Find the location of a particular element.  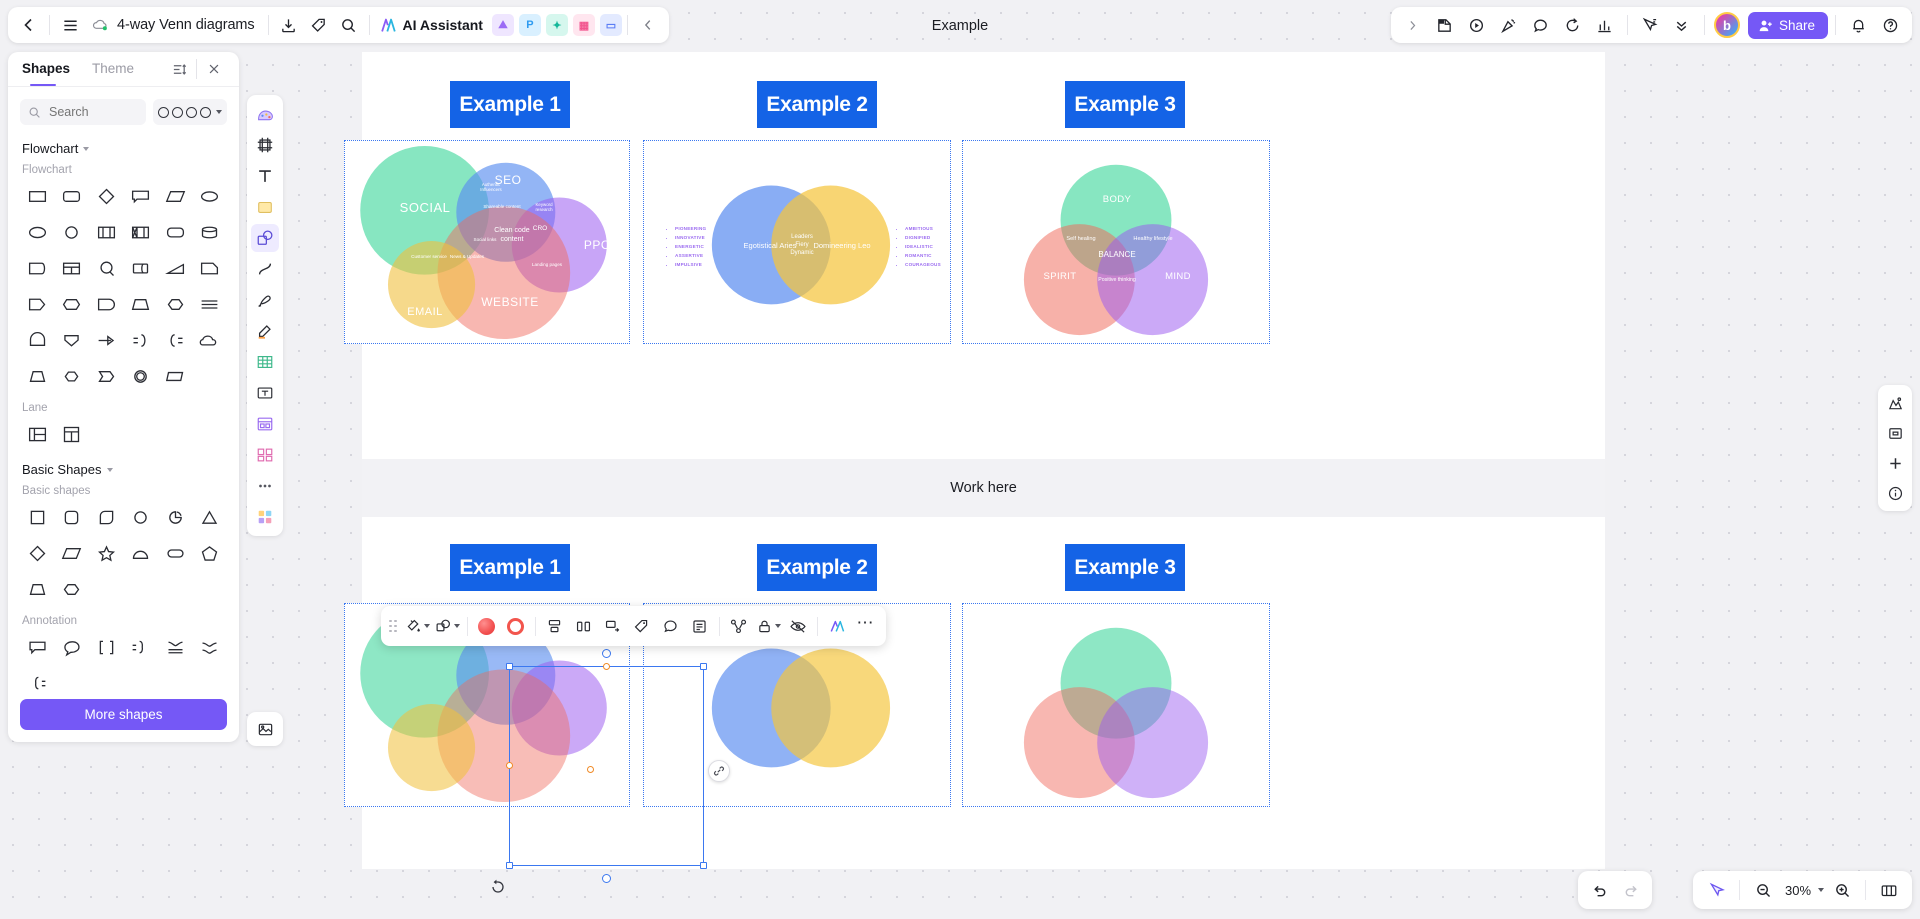

zoom-bar: 30% is located at coordinates (1802, 890).